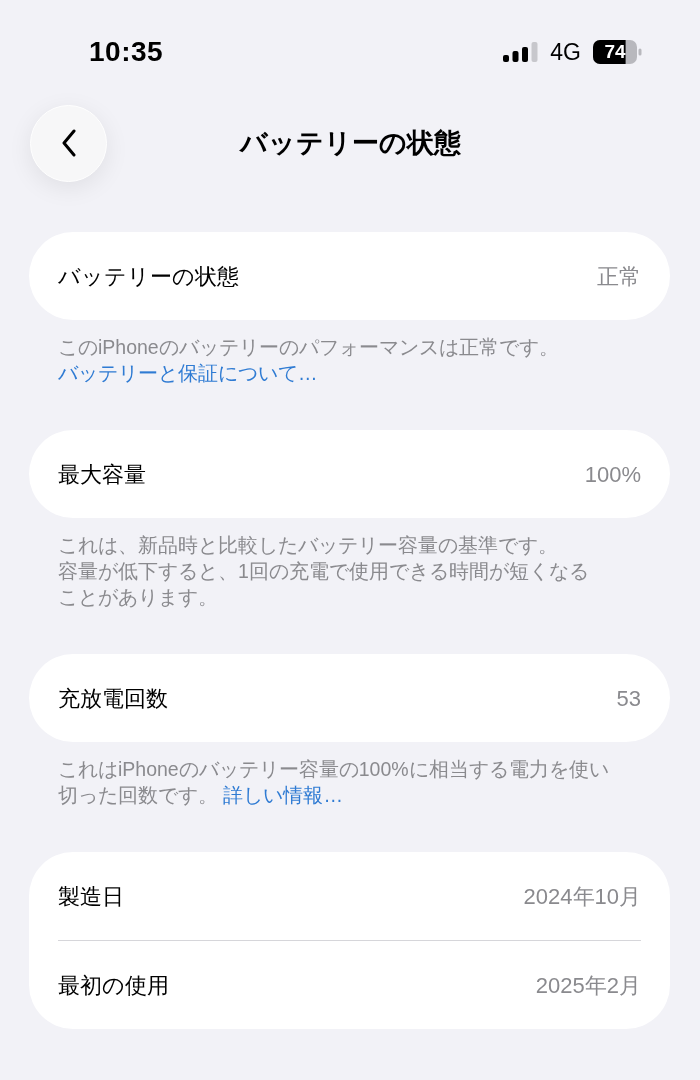  I want to click on battery-indicator: 74, so click(617, 52).